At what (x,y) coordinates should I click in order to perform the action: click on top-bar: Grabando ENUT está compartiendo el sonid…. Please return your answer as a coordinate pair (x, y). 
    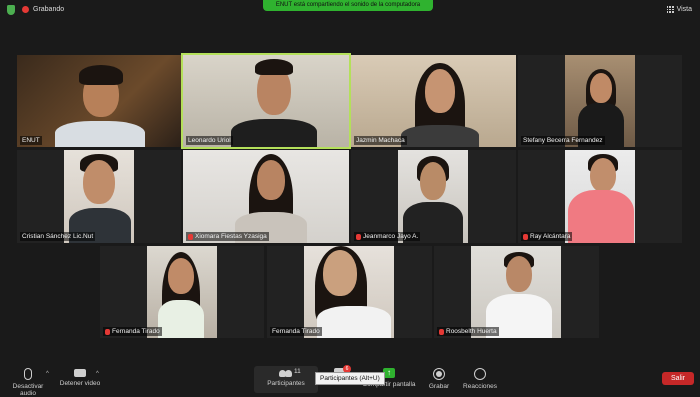
    Looking at the image, I should click on (350, 10).